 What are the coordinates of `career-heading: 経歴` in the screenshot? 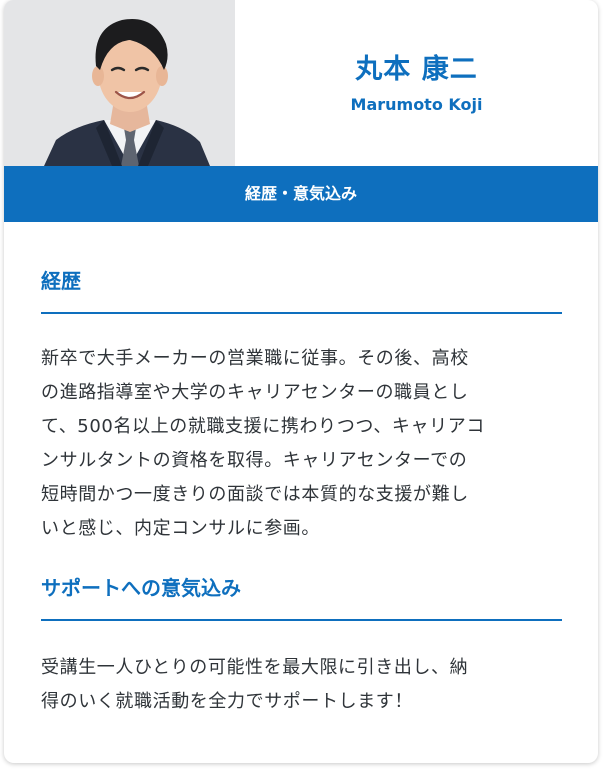 It's located at (61, 281).